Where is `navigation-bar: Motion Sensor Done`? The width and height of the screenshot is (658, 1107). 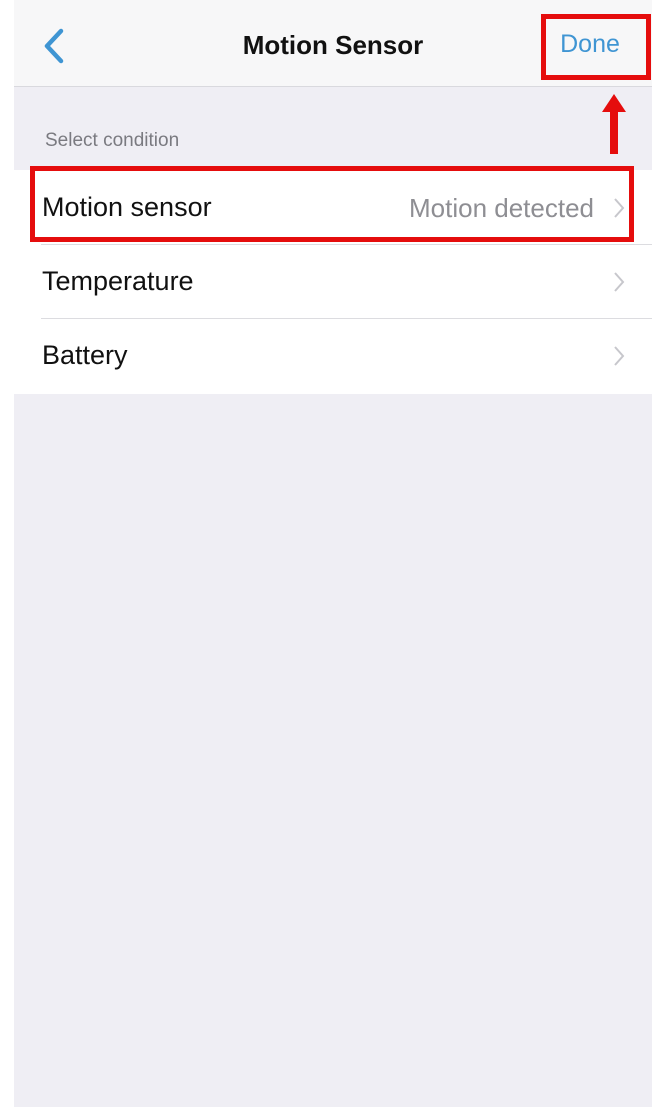
navigation-bar: Motion Sensor Done is located at coordinates (333, 43).